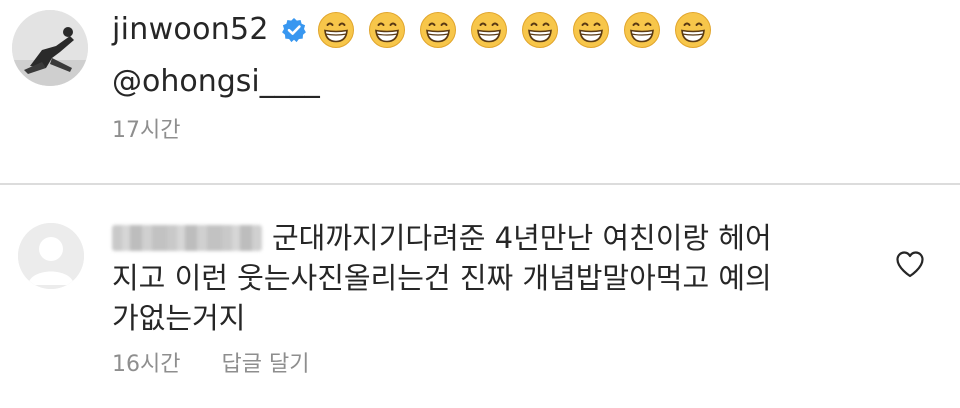  I want to click on emoji-row, so click(514, 30).